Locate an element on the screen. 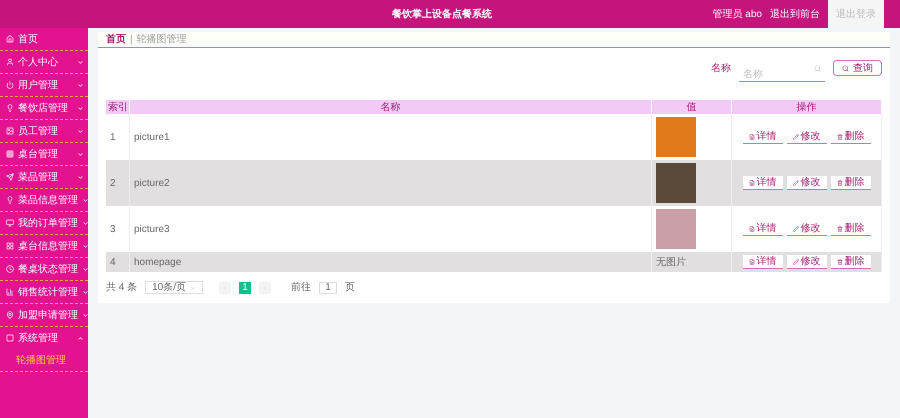 The image size is (900, 418). header-link: 退出到前台 is located at coordinates (795, 14).